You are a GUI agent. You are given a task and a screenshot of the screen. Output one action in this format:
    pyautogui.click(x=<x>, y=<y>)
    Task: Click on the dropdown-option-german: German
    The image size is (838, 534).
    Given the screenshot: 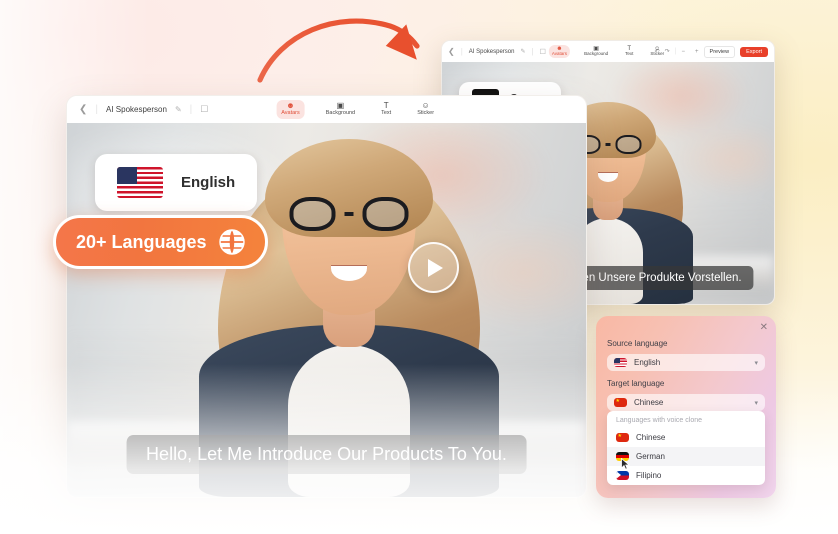 What is the action you would take?
    pyautogui.click(x=686, y=458)
    